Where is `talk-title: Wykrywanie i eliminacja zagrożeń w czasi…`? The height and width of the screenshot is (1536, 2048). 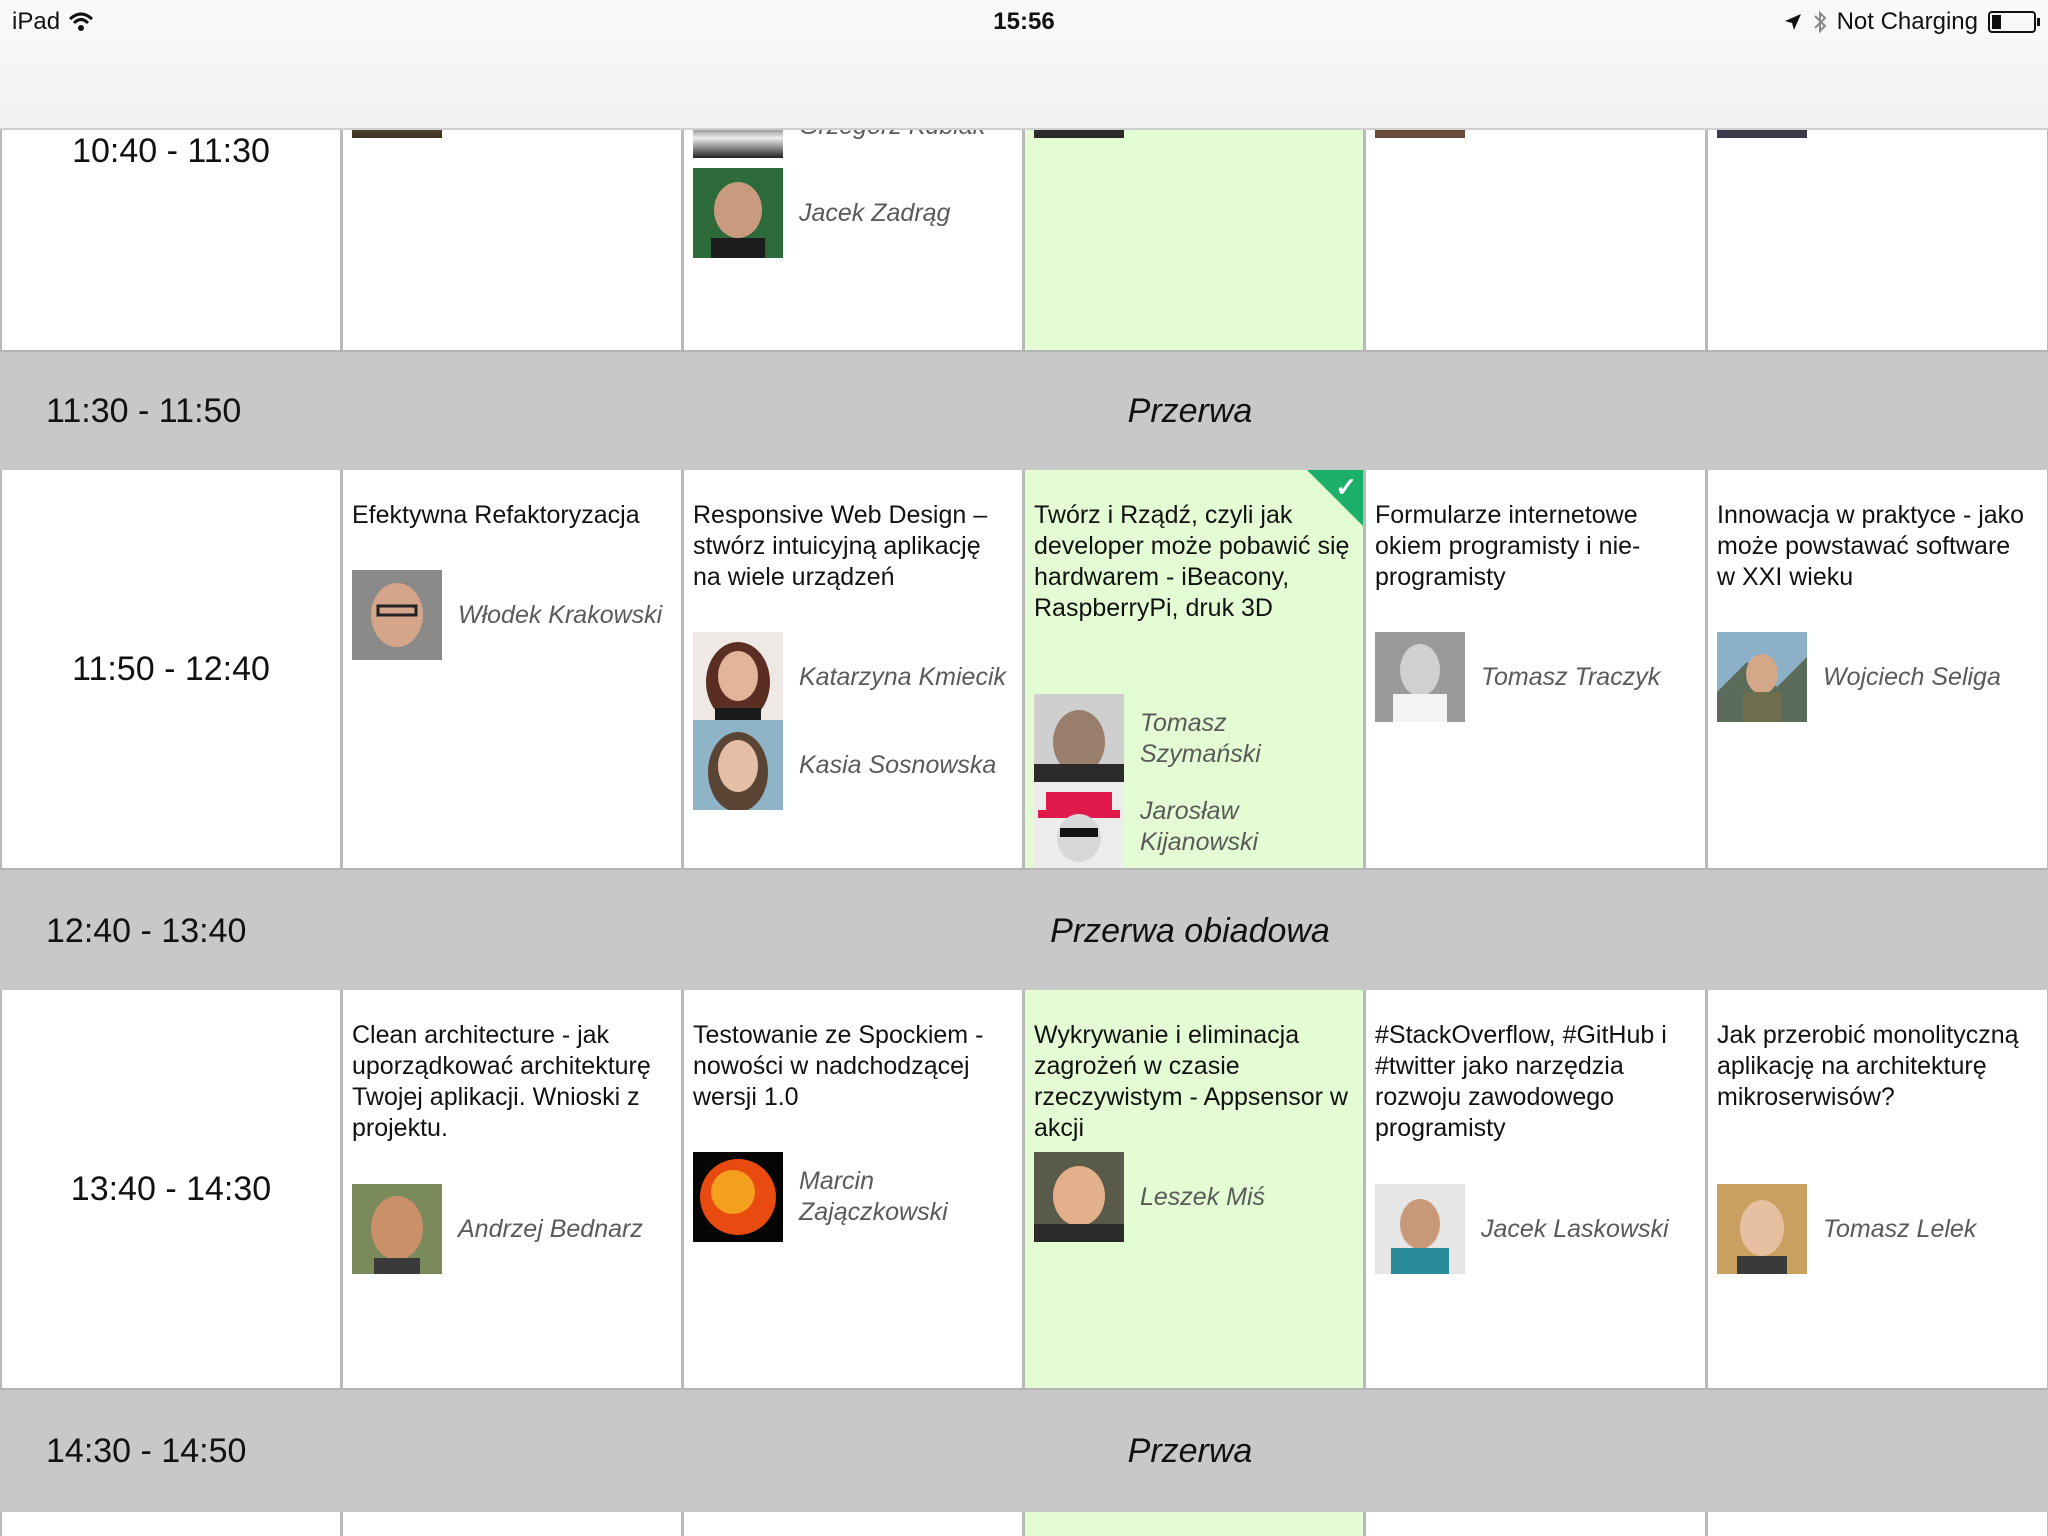
talk-title: Wykrywanie i eliminacja zagrożeń w czasi… is located at coordinates (1191, 1081).